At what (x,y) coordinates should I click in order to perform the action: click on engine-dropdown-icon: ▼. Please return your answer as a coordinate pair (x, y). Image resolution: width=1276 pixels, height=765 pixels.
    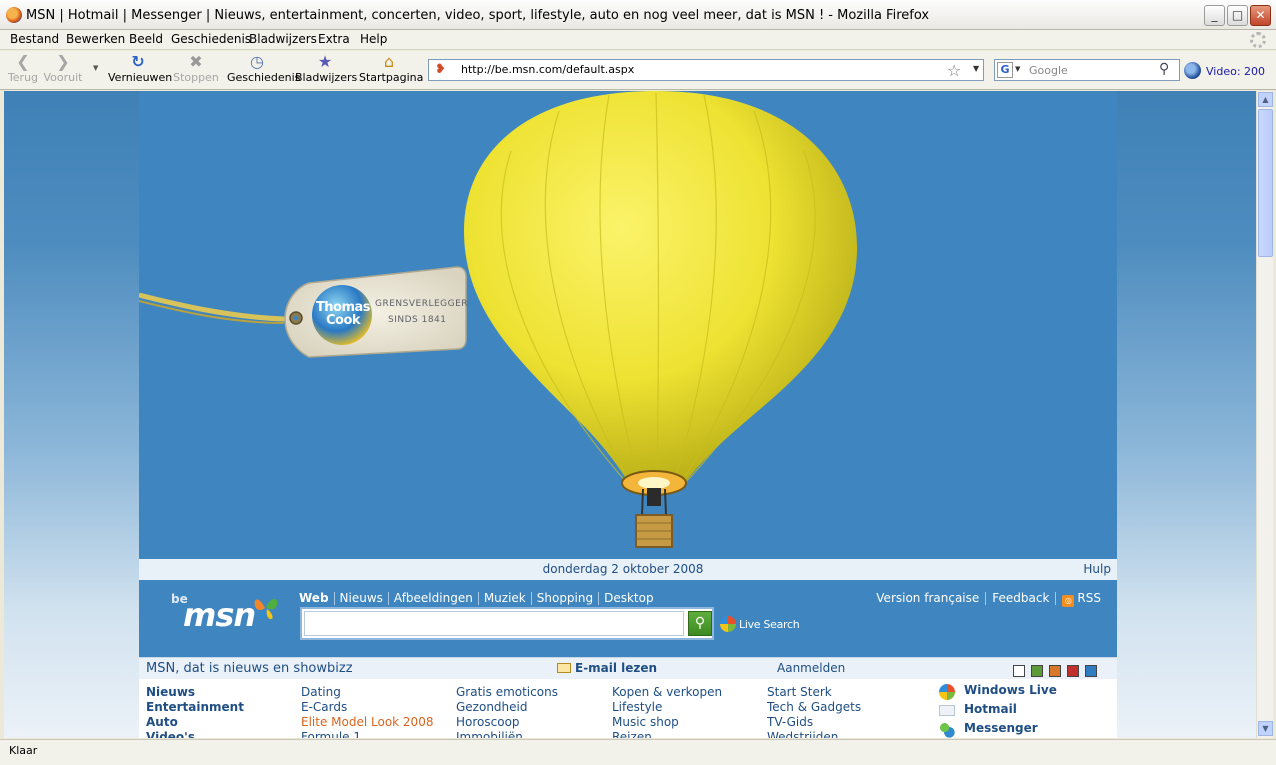
    Looking at the image, I should click on (1017, 69).